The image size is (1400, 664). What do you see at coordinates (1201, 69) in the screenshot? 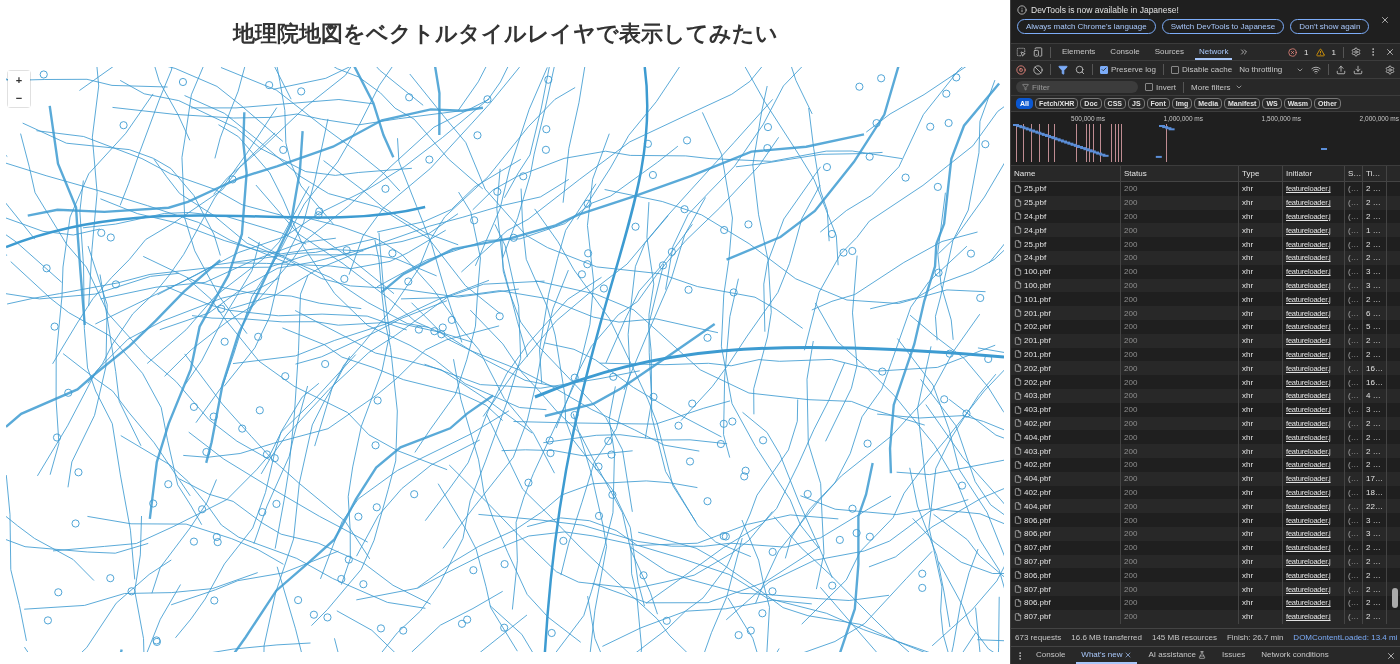
I see `disable-cache-checkbox: Disable cache` at bounding box center [1201, 69].